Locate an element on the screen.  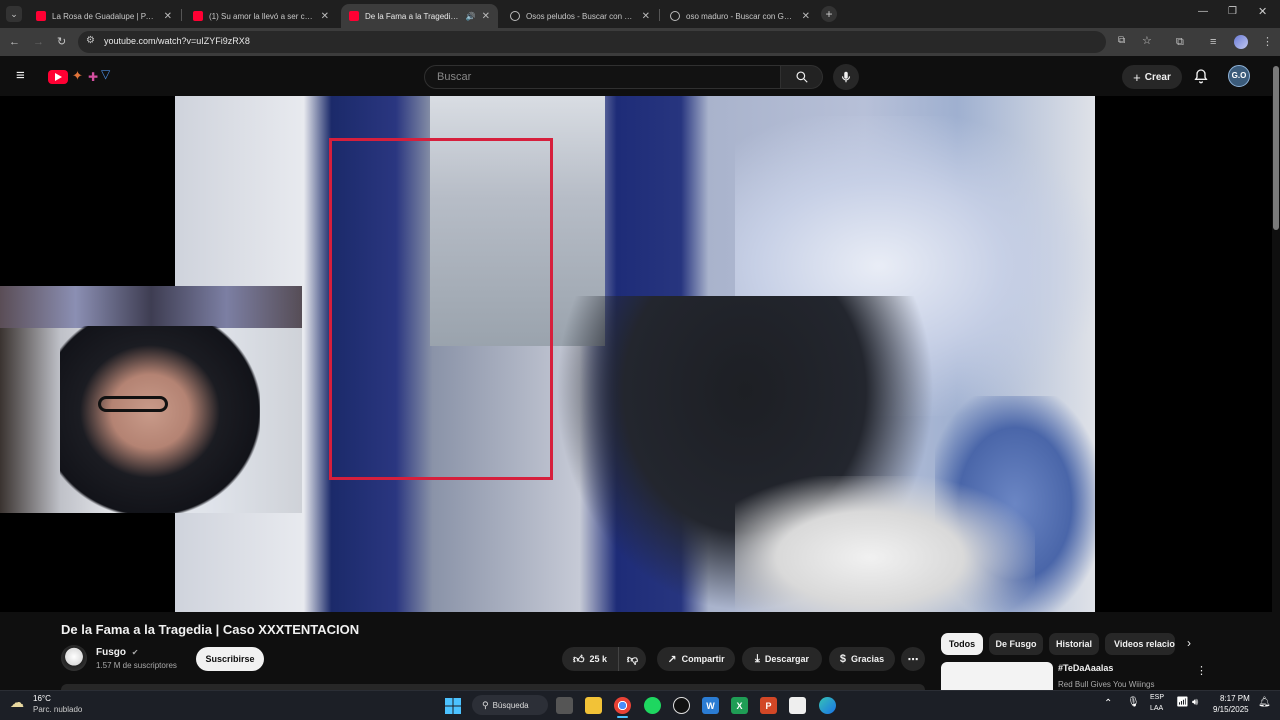
chrome-menu-icon: ⋮ is located at coordinates (1267, 42).